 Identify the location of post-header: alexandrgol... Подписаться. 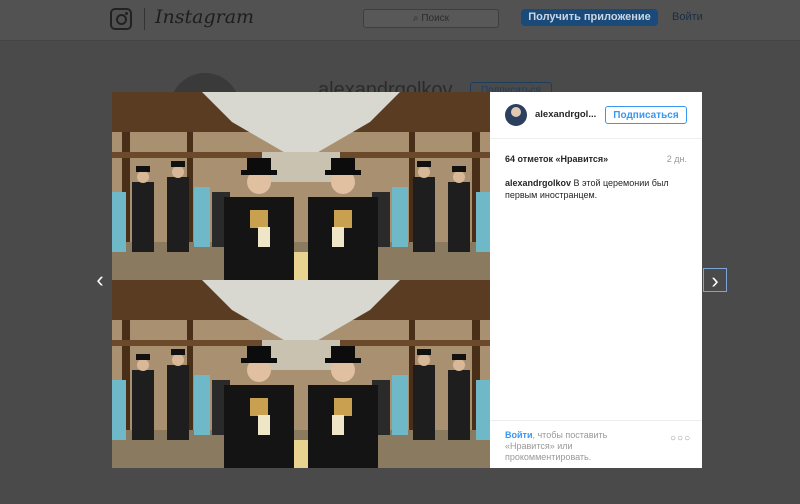
(596, 115).